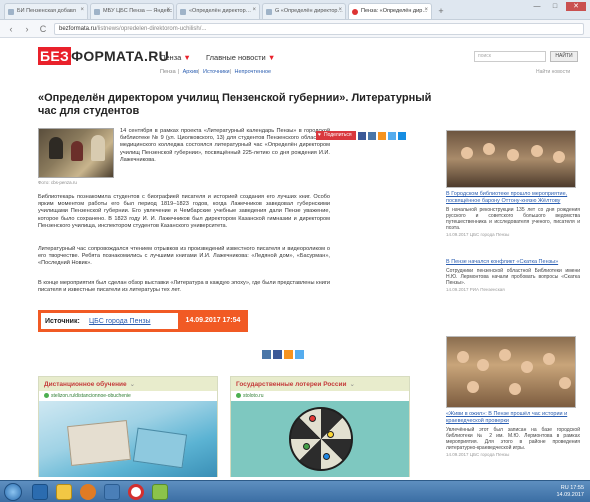  Describe the element at coordinates (253, 72) in the screenshot. I see `subnav-link-unread: Непрочтенное` at that location.